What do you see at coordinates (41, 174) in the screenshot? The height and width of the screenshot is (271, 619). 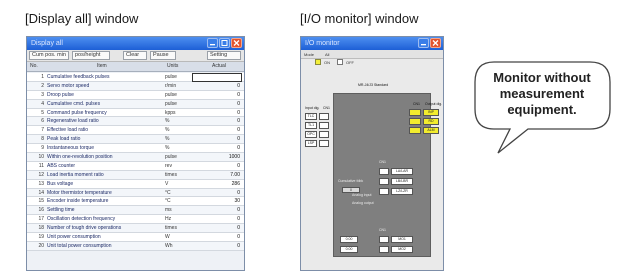 I see `row-number: 12` at bounding box center [41, 174].